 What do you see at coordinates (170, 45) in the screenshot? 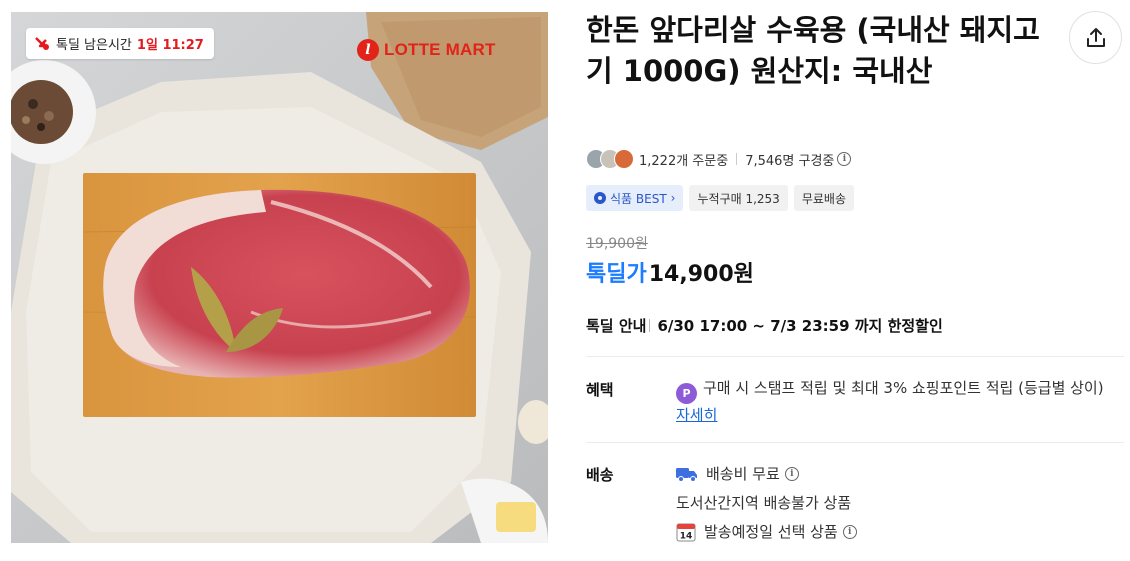
I see `timer-countdown: 1일 11:27` at bounding box center [170, 45].